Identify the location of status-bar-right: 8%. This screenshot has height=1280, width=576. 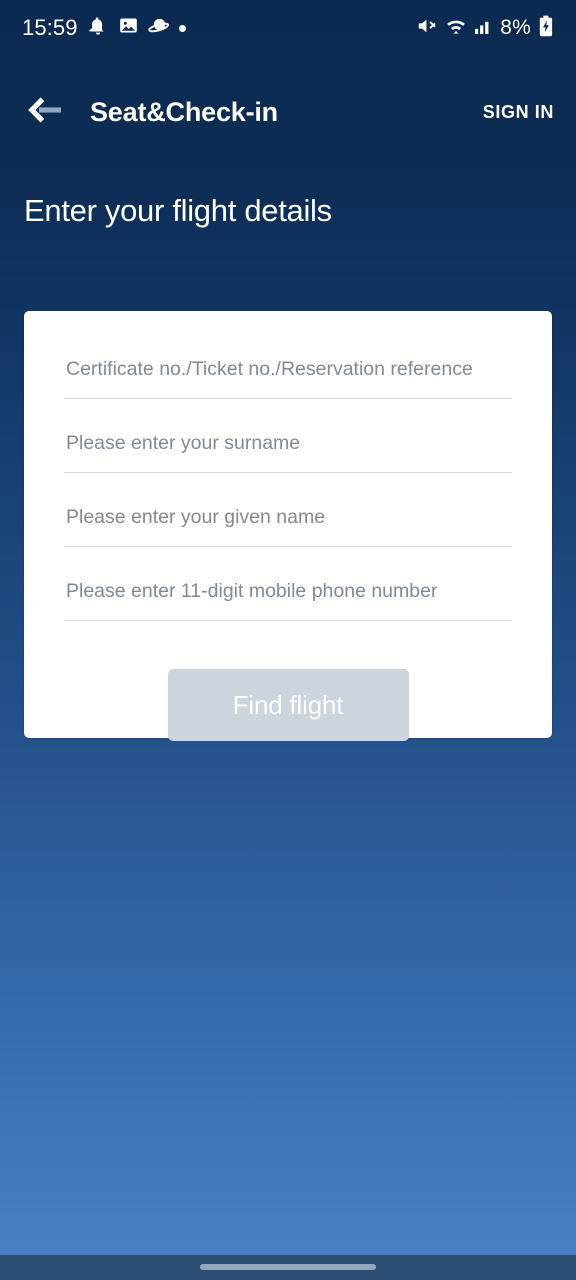
(485, 28).